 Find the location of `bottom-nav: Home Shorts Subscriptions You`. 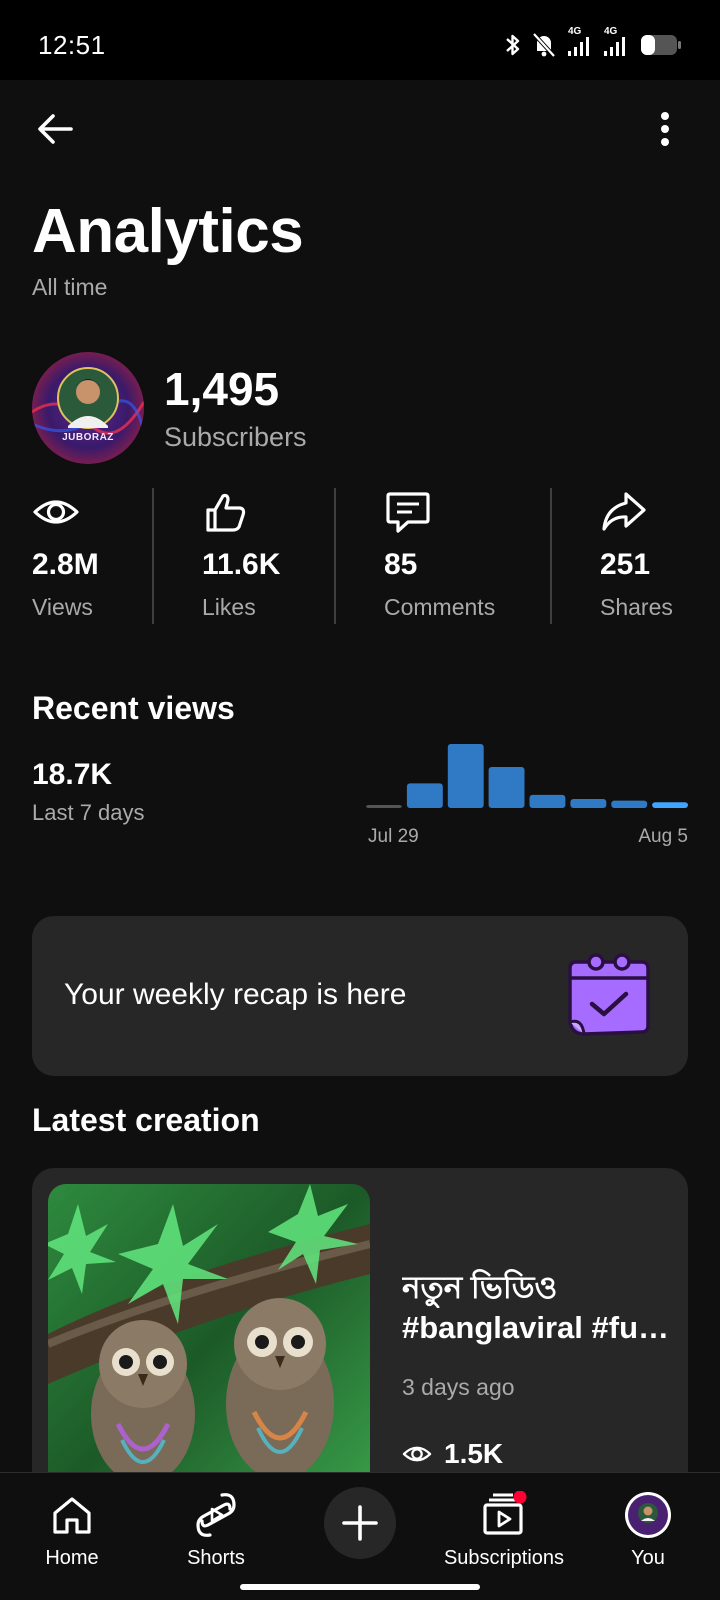

bottom-nav: Home Shorts Subscriptions You is located at coordinates (360, 1536).